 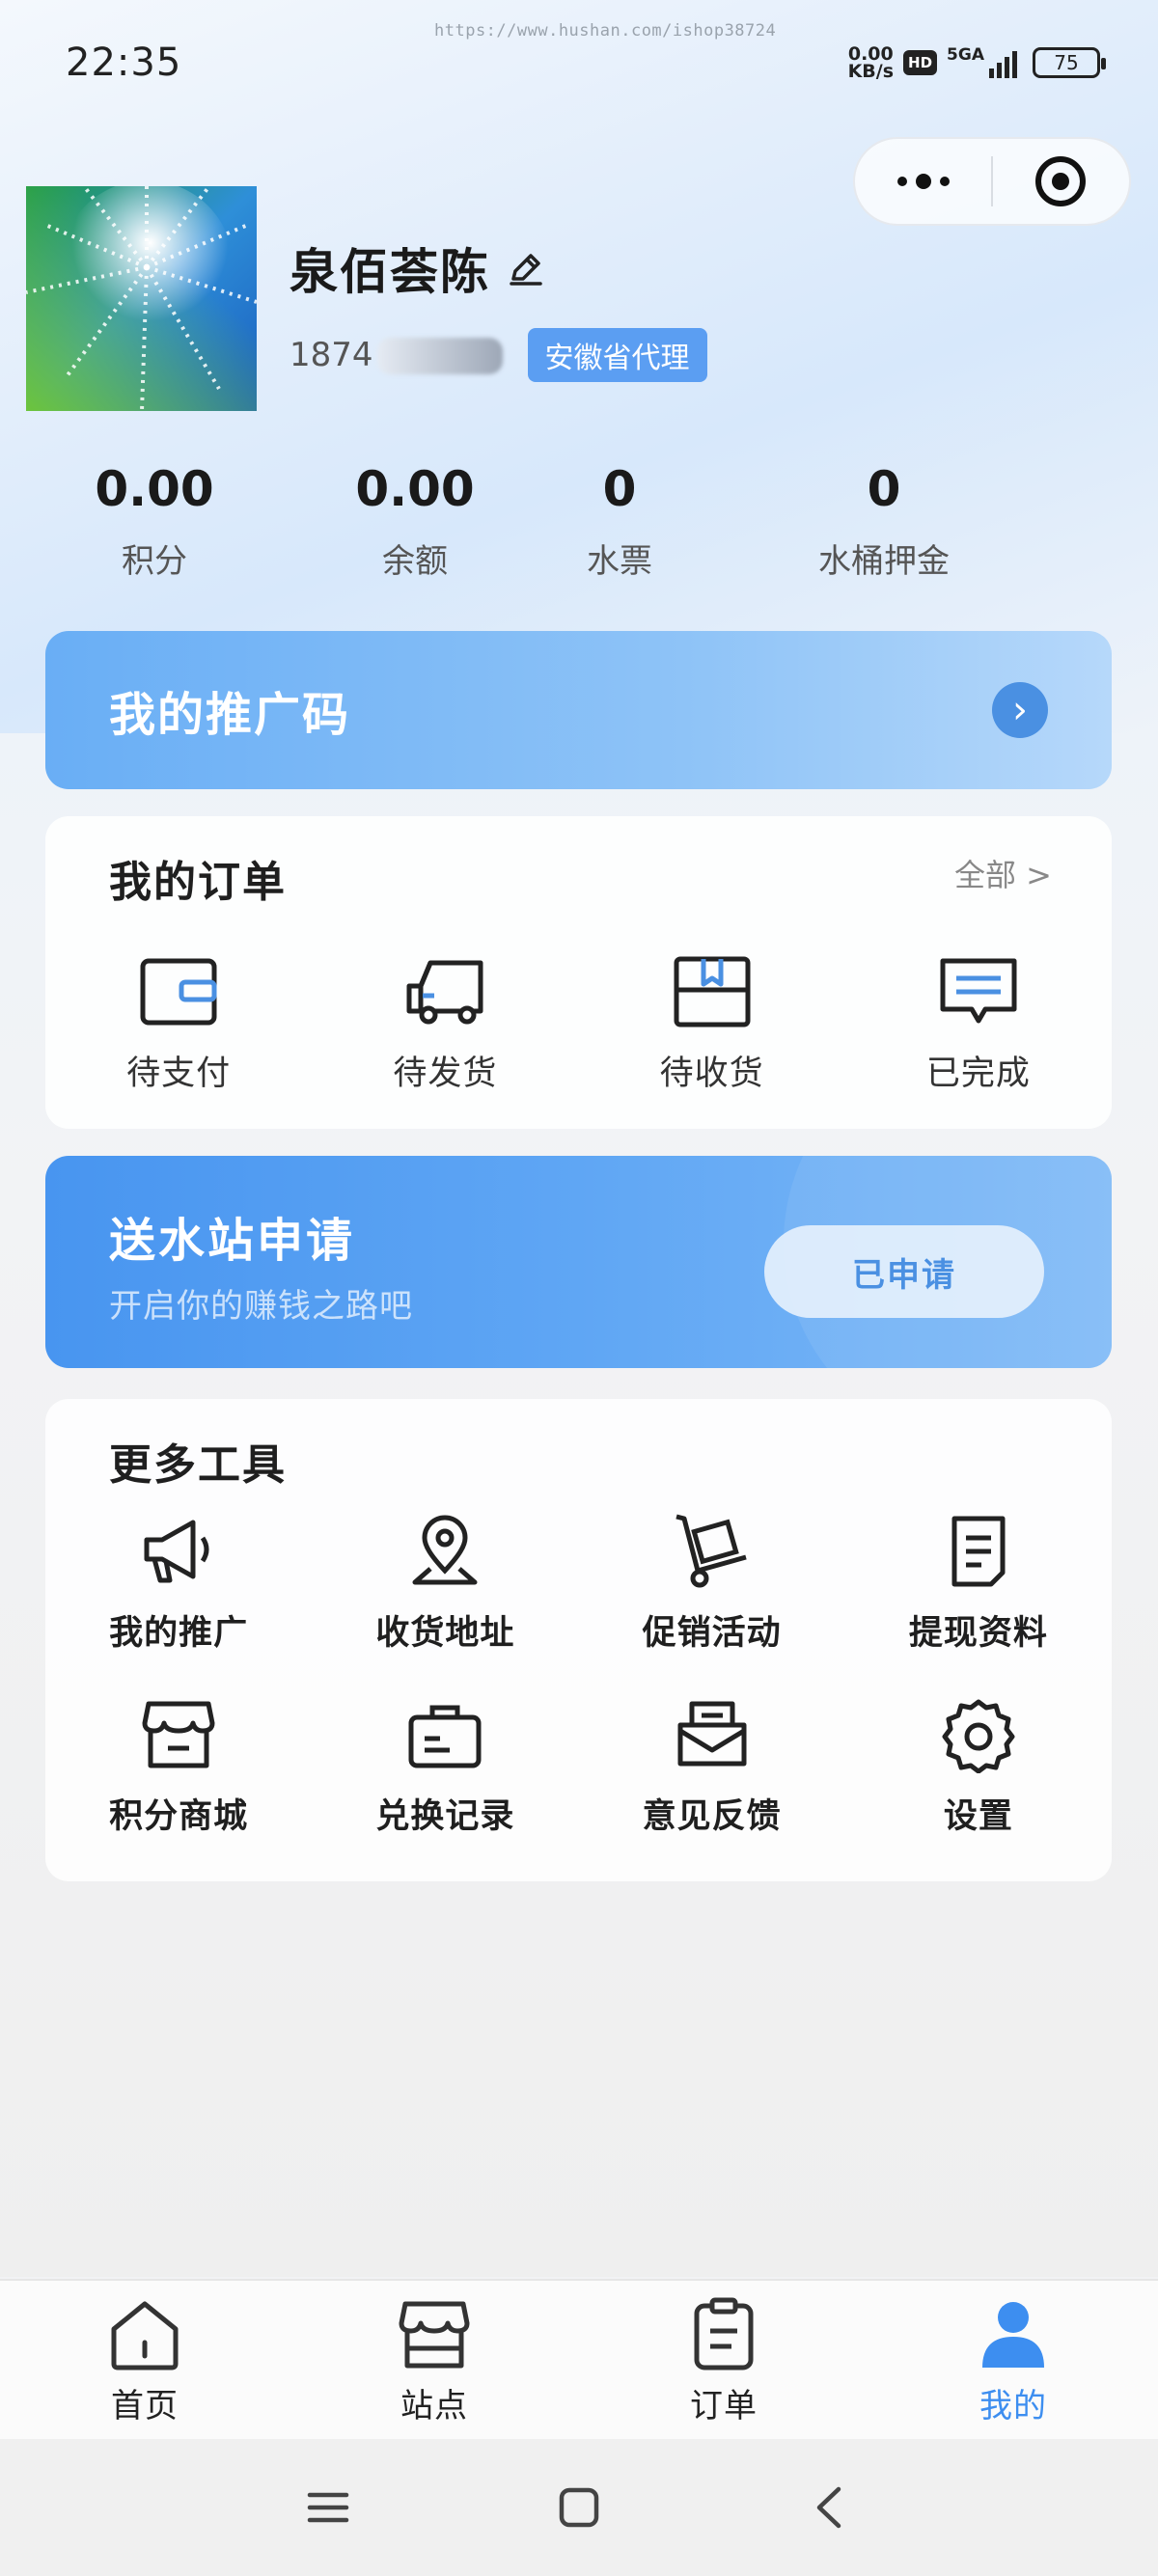 What do you see at coordinates (198, 1465) in the screenshot?
I see `tools-title: 更多工具` at bounding box center [198, 1465].